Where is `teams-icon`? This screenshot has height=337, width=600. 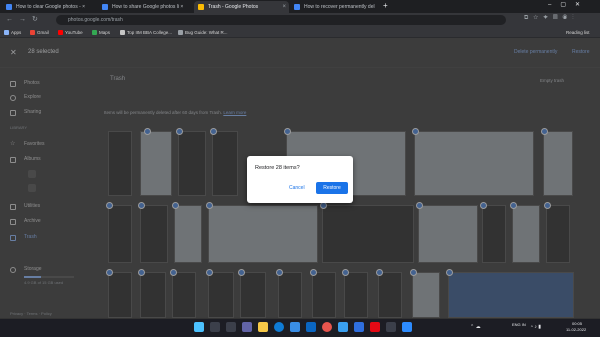
teams-icon is located at coordinates (247, 327).